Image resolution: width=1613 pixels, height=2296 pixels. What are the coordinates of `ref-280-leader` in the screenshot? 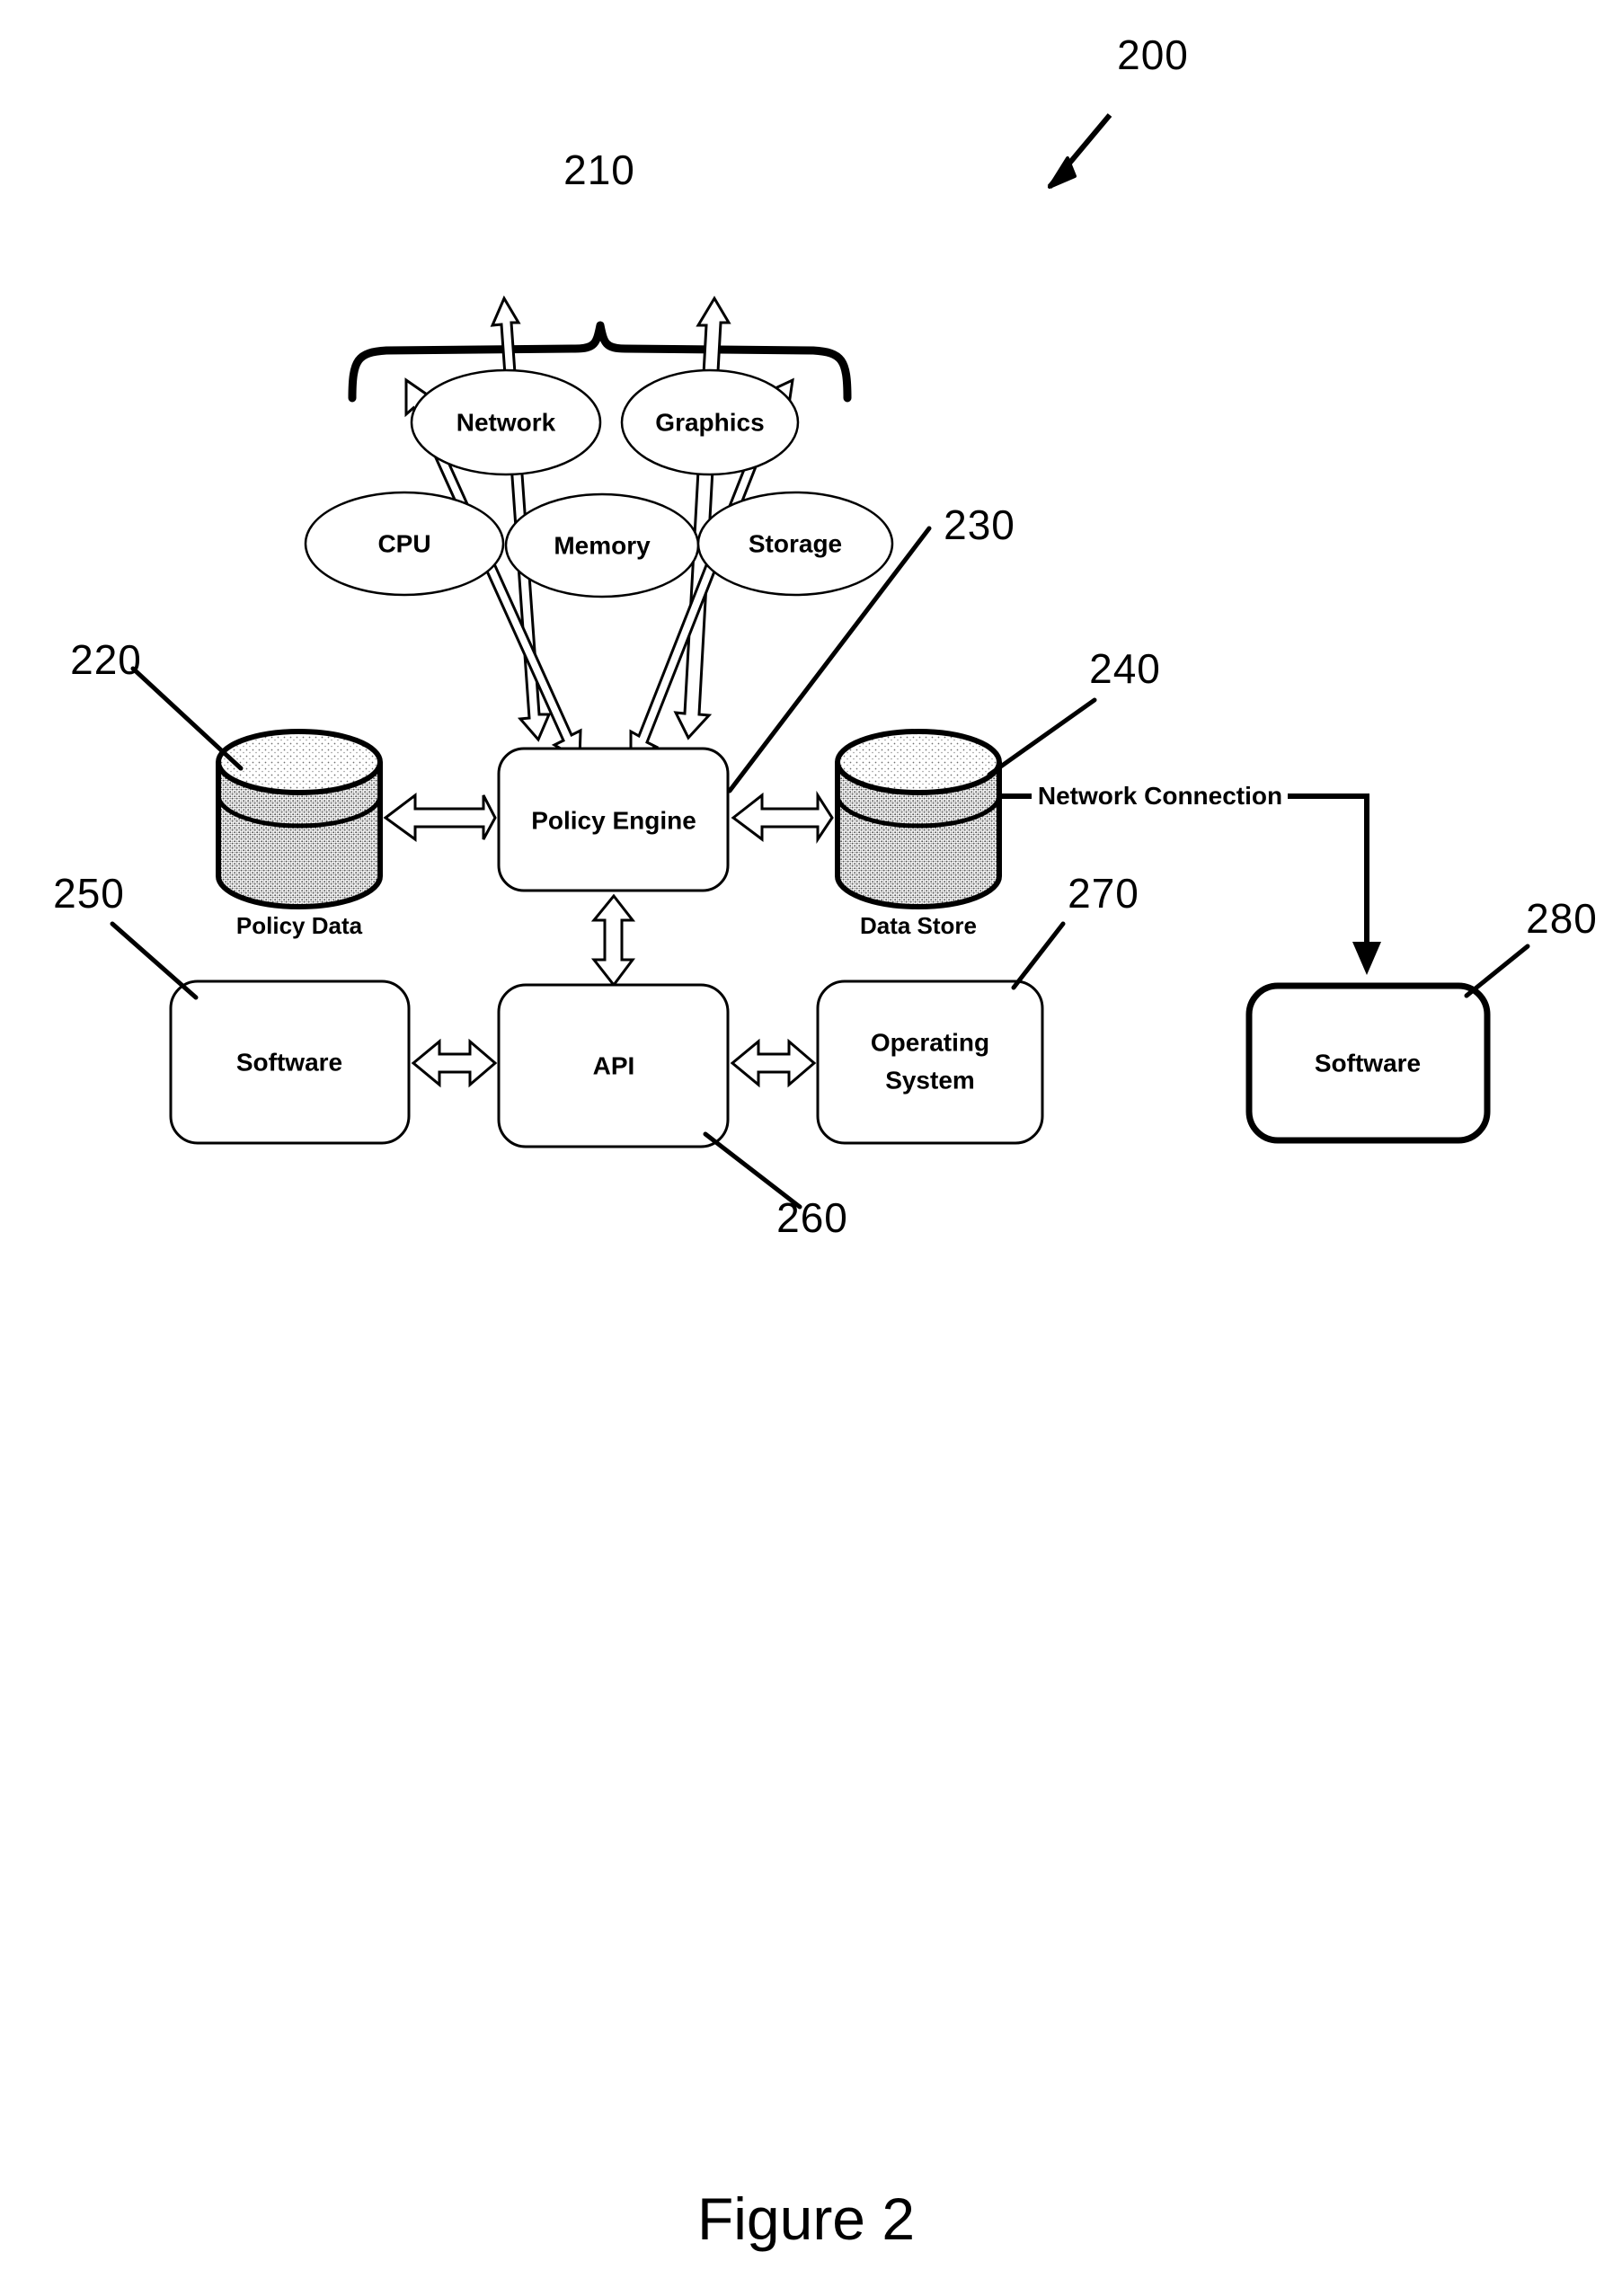 It's located at (1497, 971).